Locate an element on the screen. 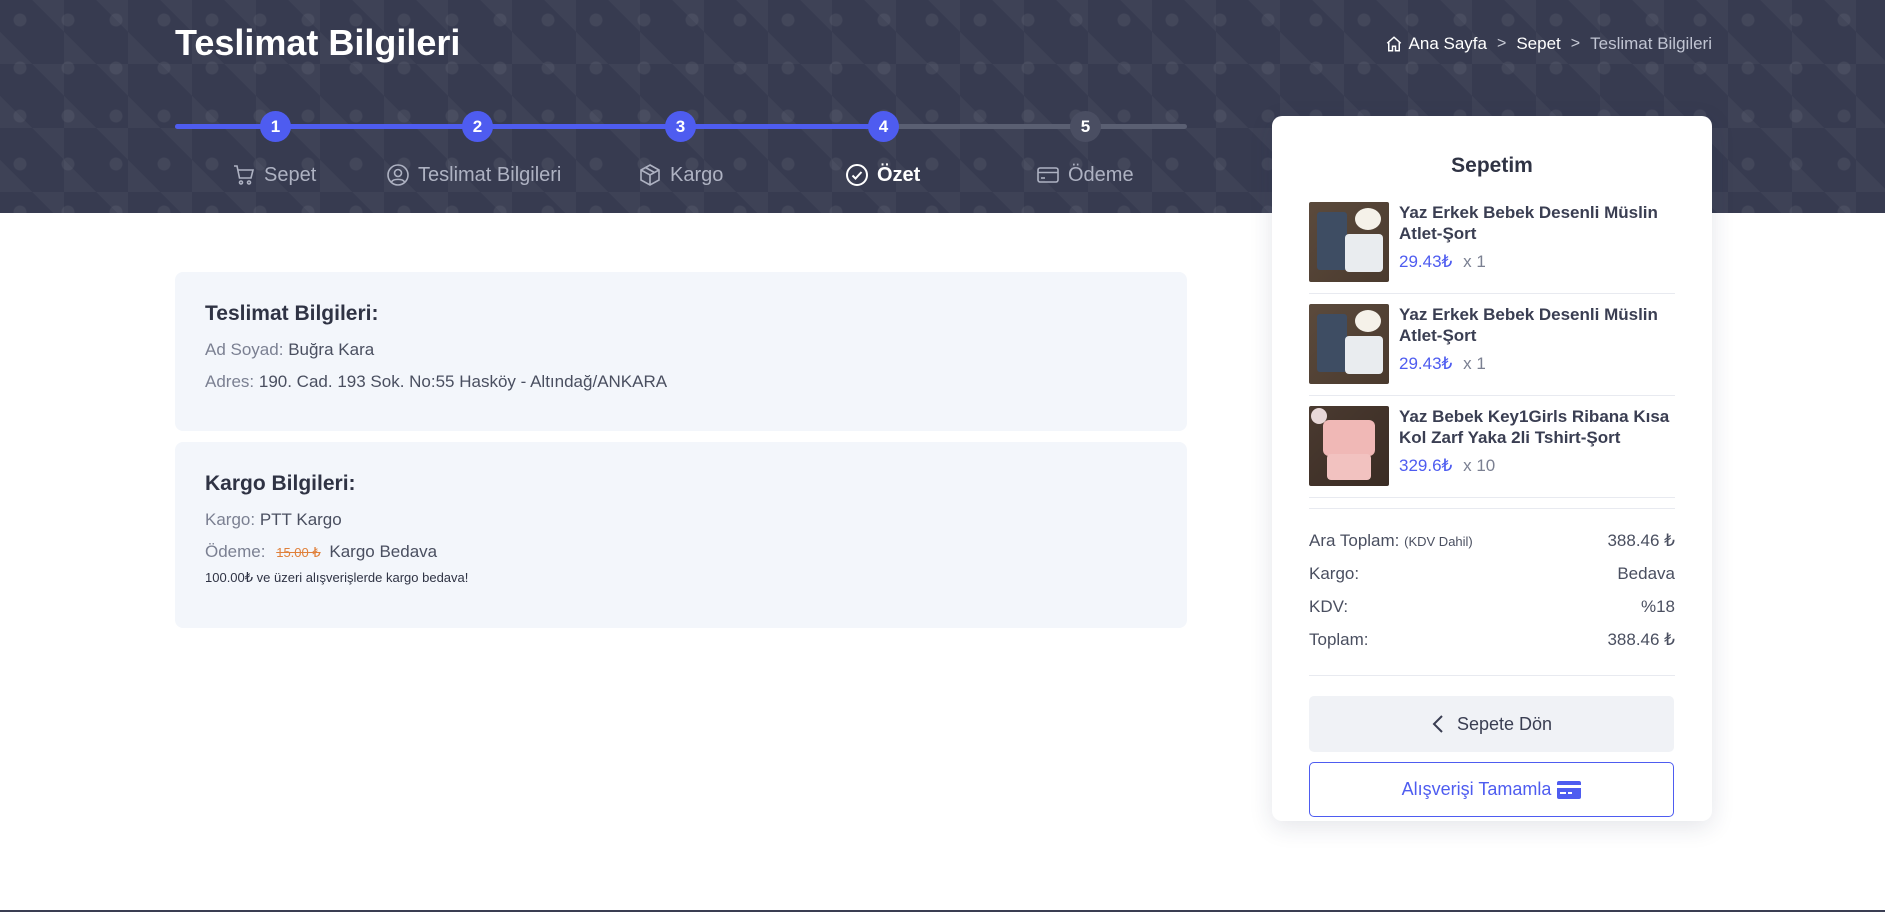 The height and width of the screenshot is (912, 1885). step-label-text: Teslimat Bilgileri is located at coordinates (490, 174).